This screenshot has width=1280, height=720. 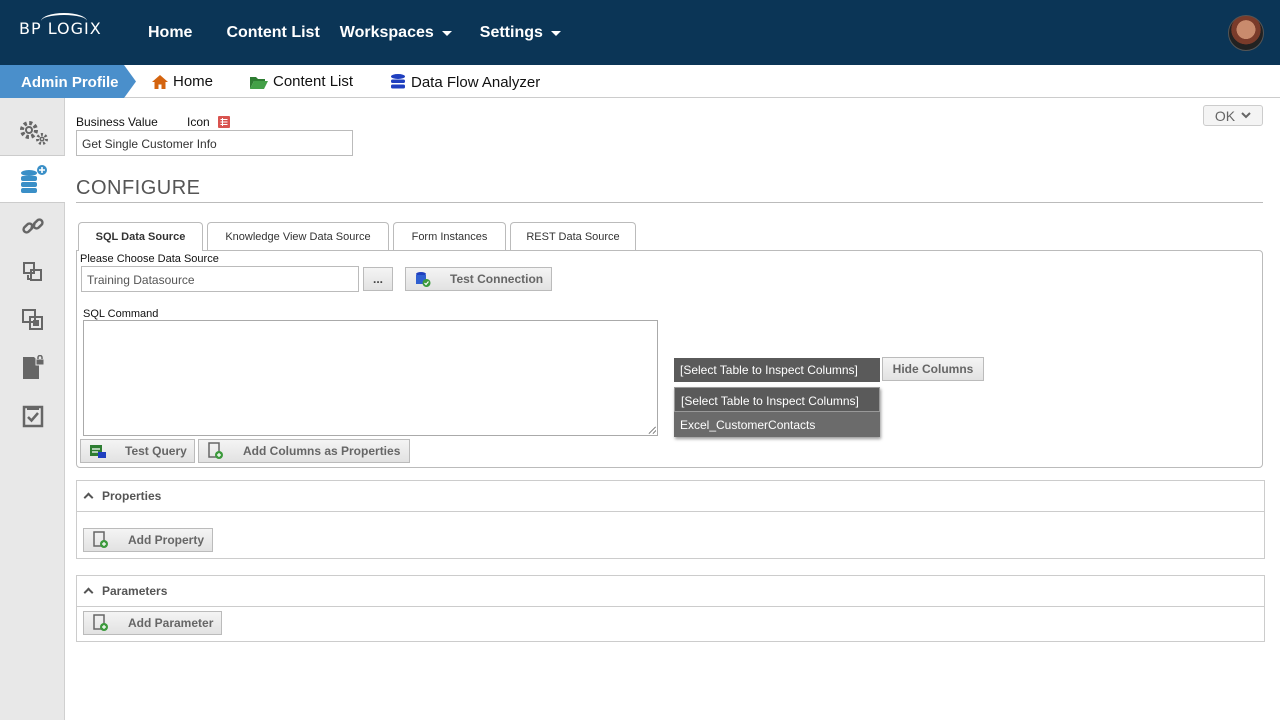 I want to click on properties-section: Properties, so click(x=670, y=519).